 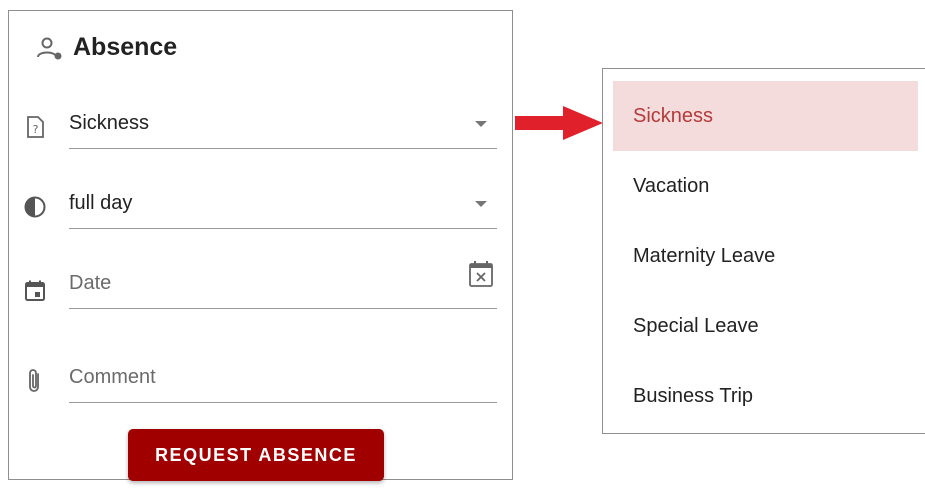 What do you see at coordinates (101, 203) in the screenshot?
I see `duration-value: full day` at bounding box center [101, 203].